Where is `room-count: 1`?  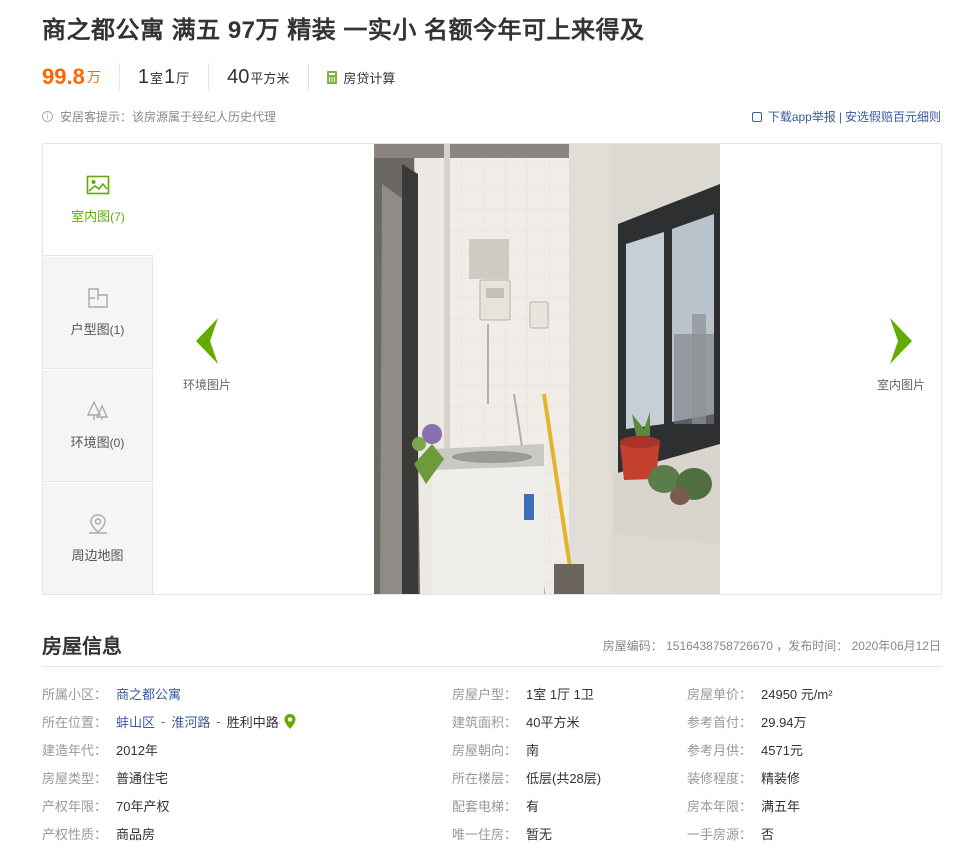
room-count: 1 is located at coordinates (143, 76).